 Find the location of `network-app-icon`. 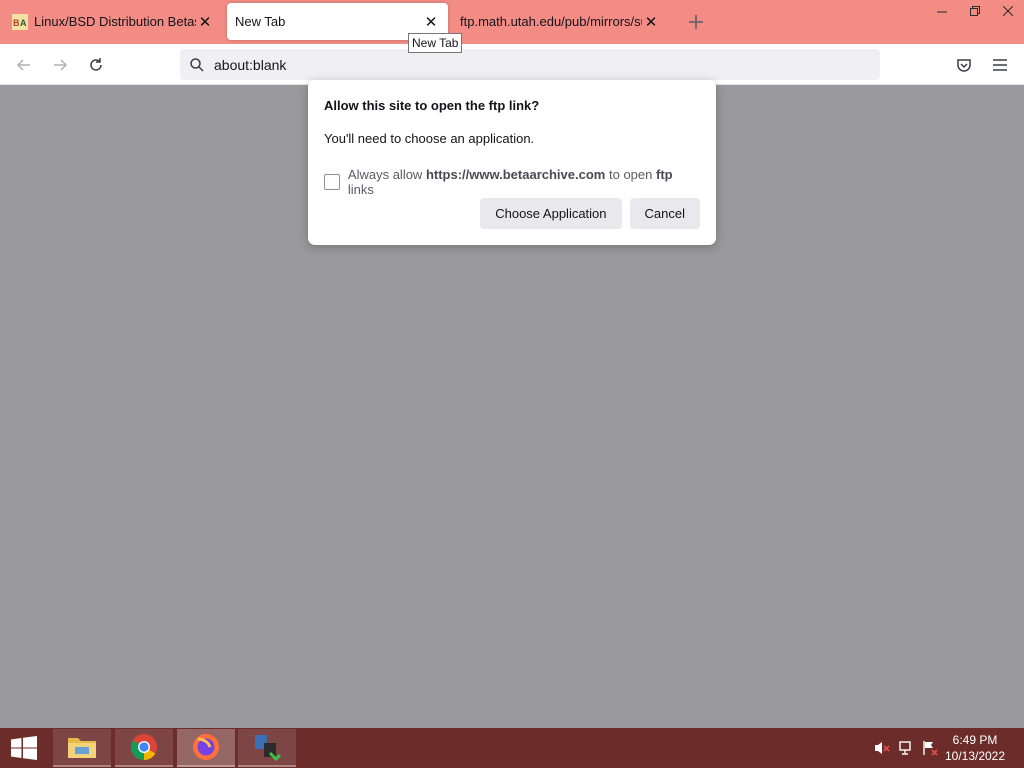

network-app-icon is located at coordinates (268, 748).